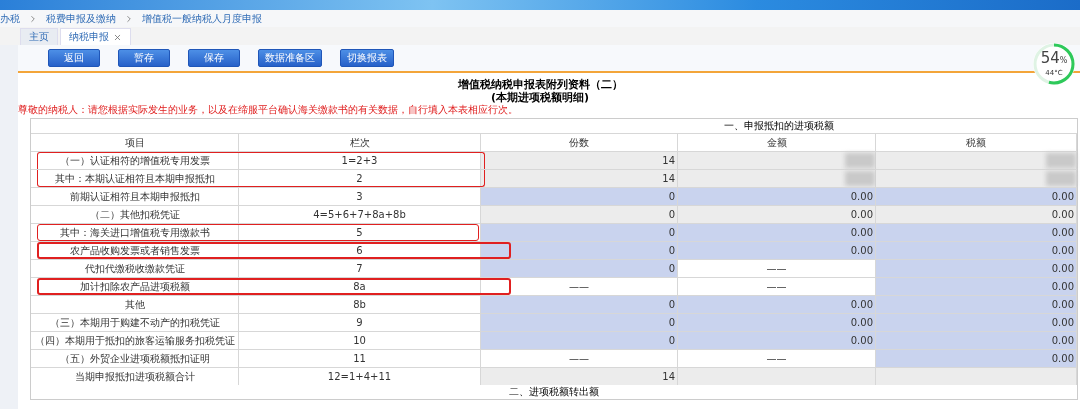 Image resolution: width=1080 pixels, height=409 pixels. Describe the element at coordinates (144, 58) in the screenshot. I see `toolbar-button: 暂存` at that location.